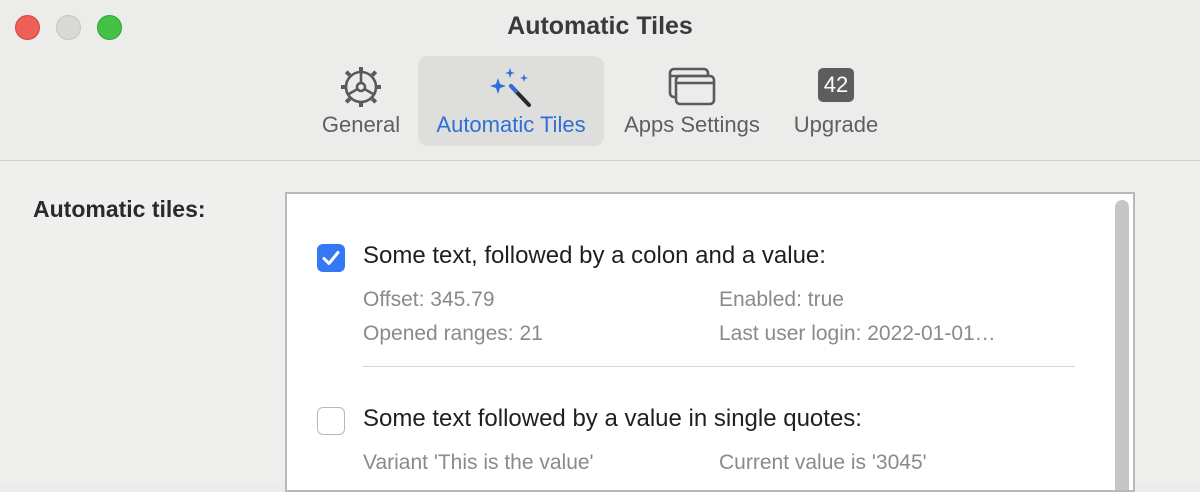  What do you see at coordinates (692, 89) in the screenshot?
I see `windows-icon` at bounding box center [692, 89].